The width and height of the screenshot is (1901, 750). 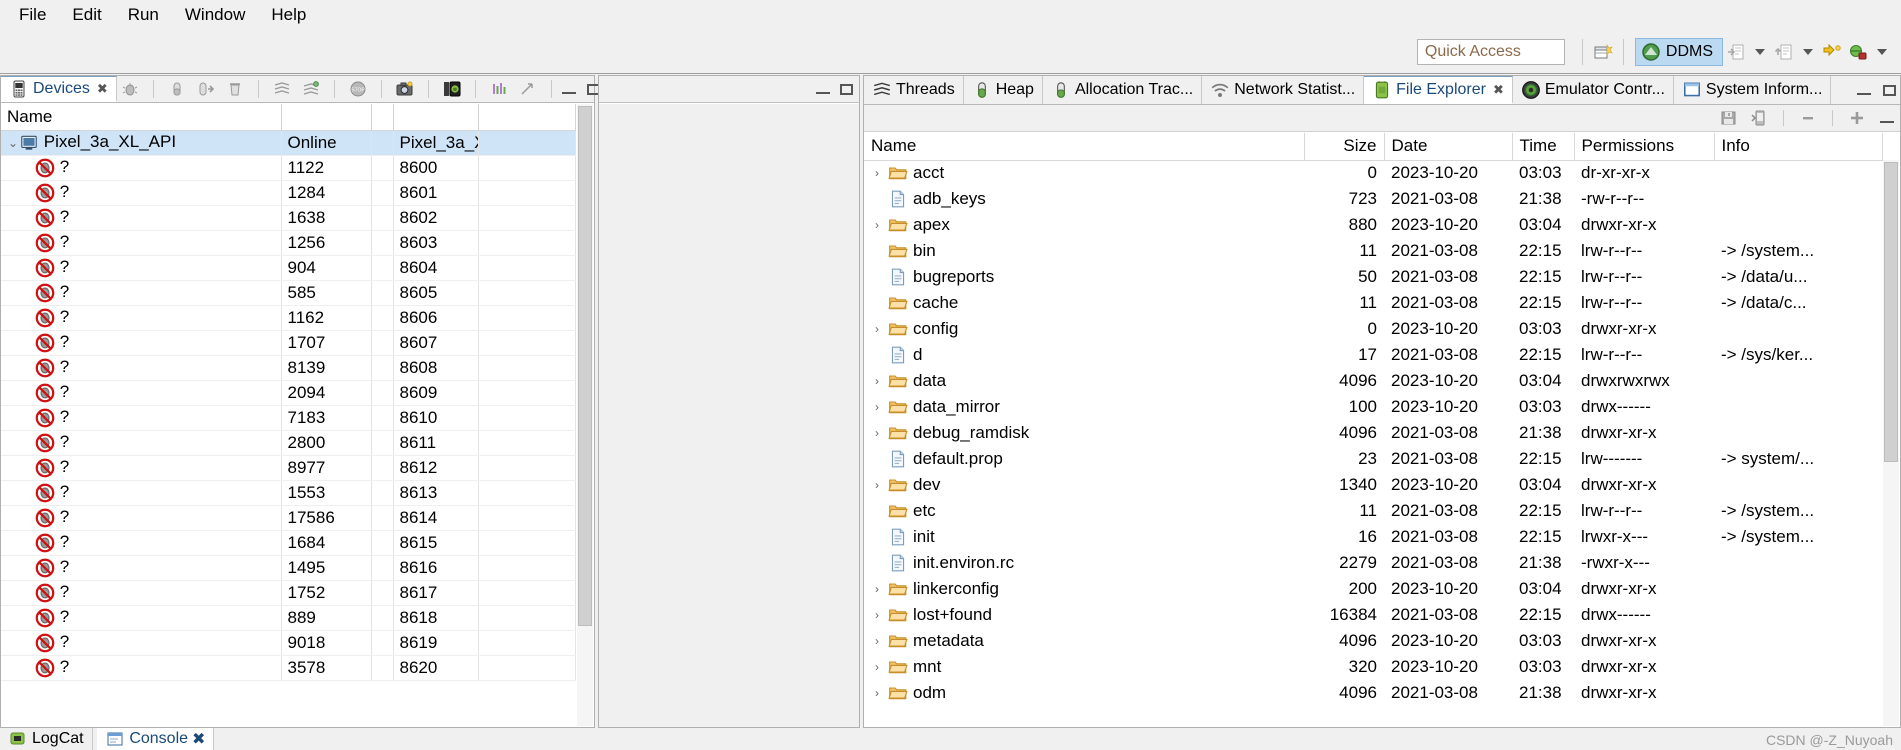 I want to click on open-perspective-icon, so click(x=1603, y=52).